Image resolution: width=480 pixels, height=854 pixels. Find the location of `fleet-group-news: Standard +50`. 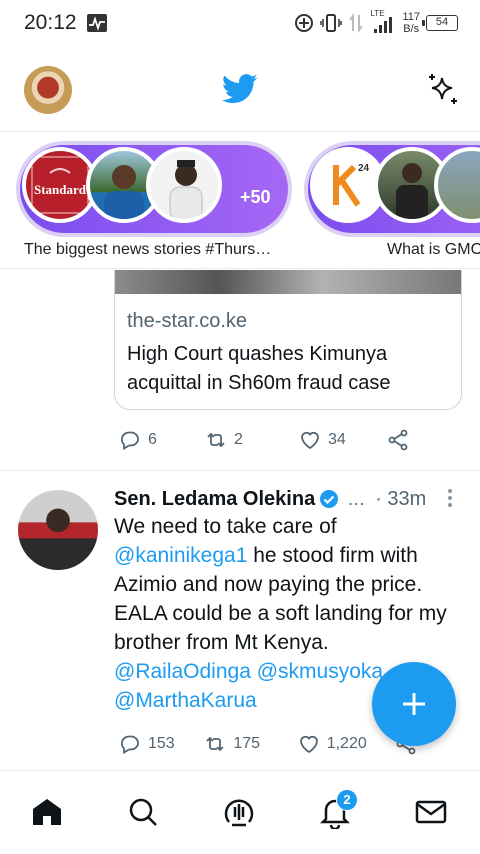

fleet-group-news: Standard +50 is located at coordinates (154, 189).